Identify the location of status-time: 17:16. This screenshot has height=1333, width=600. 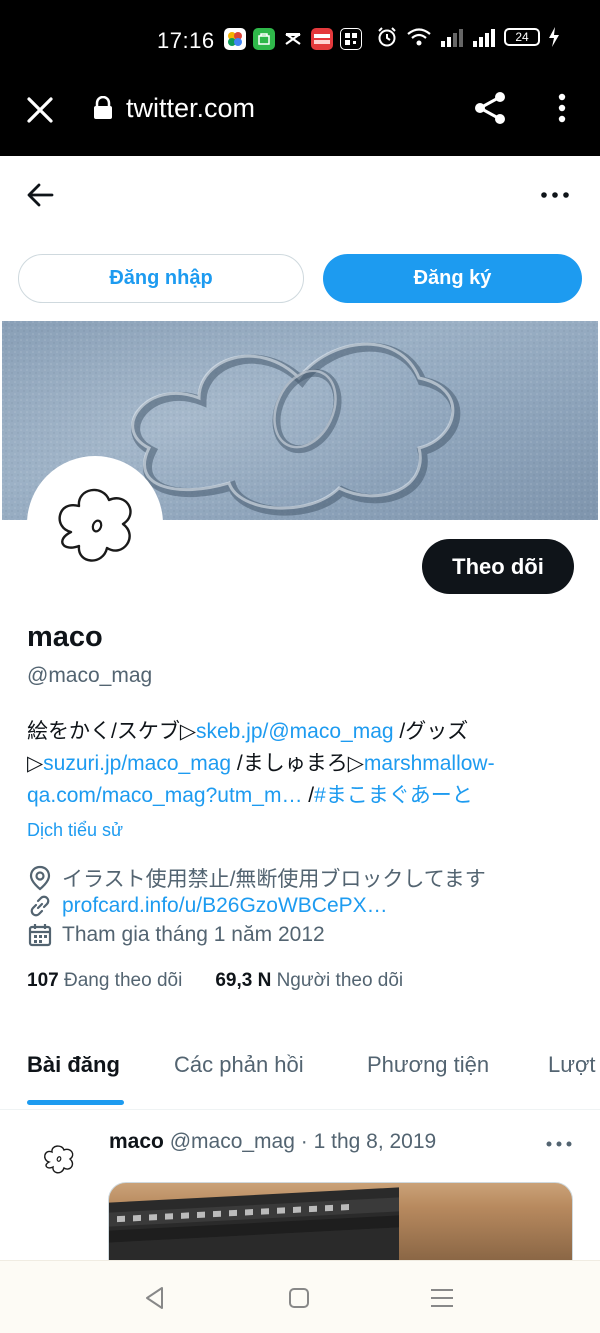
(186, 40).